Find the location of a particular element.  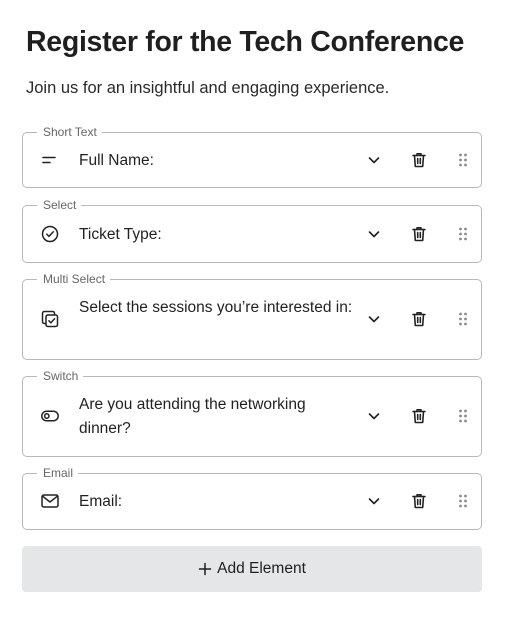

field-label: Email: is located at coordinates (101, 501).